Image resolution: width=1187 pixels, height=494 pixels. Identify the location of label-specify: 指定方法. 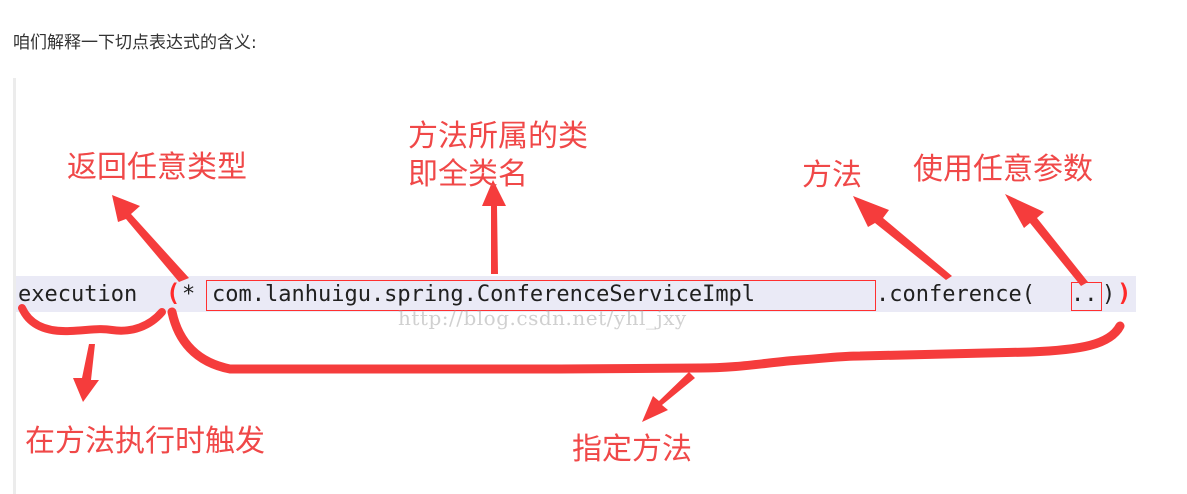
(632, 449).